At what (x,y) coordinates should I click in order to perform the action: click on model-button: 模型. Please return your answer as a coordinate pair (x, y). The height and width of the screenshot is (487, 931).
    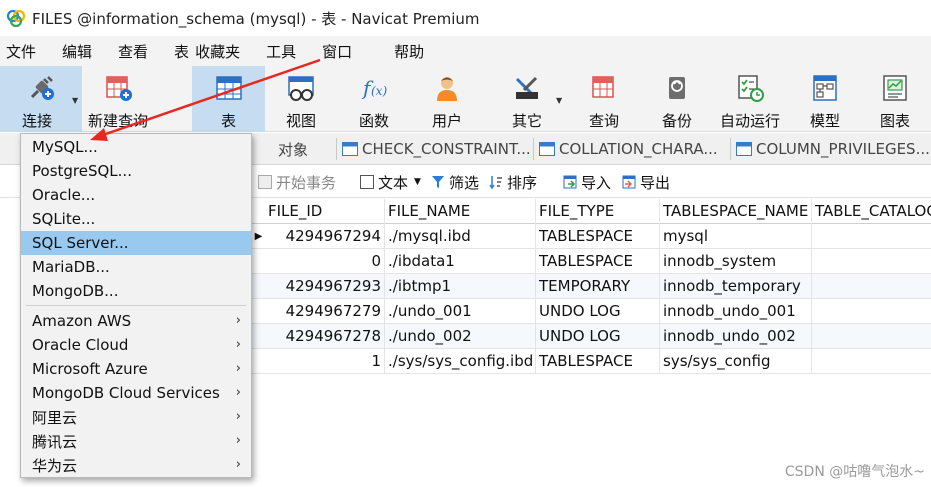
    Looking at the image, I should click on (825, 99).